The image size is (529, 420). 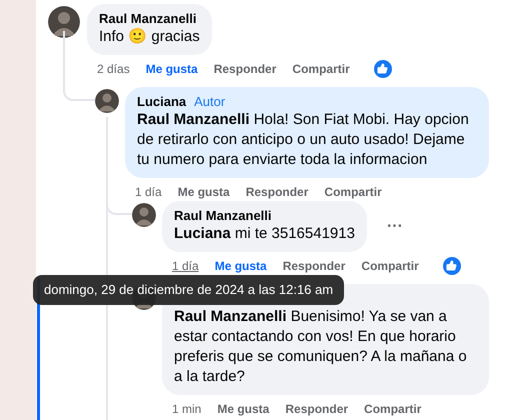 I want to click on timestamp-link: 1 min, so click(x=187, y=409).